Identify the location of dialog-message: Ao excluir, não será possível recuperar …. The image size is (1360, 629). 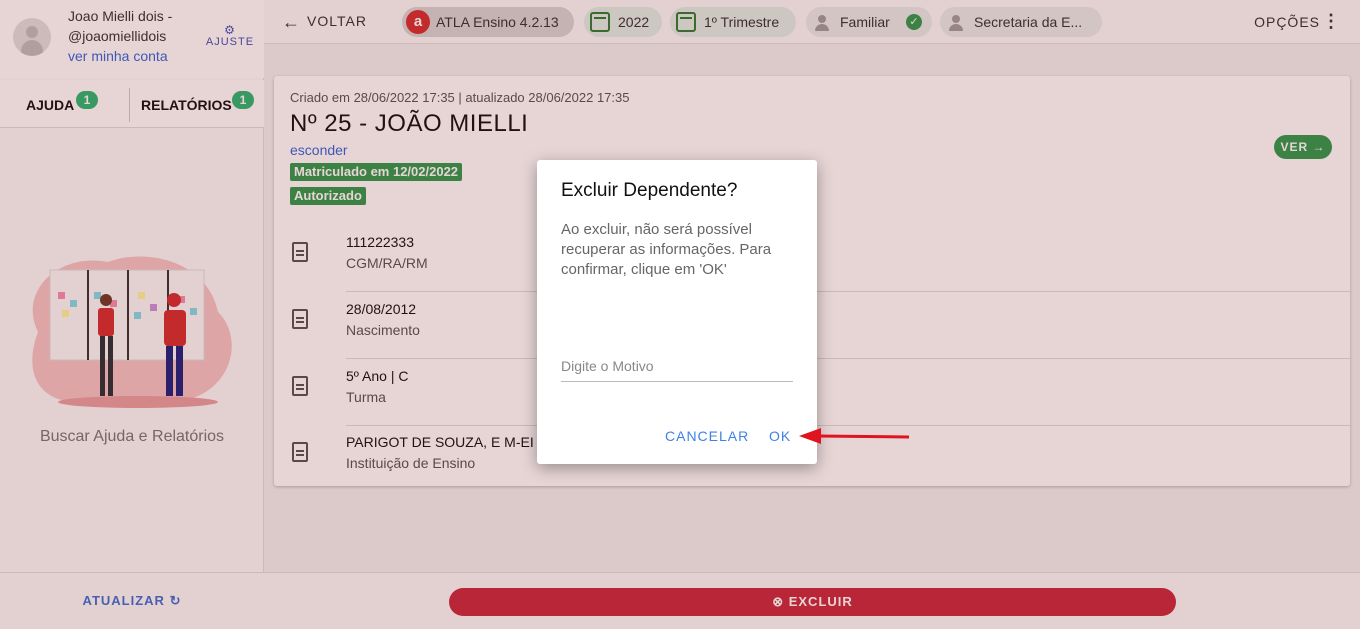
(666, 249).